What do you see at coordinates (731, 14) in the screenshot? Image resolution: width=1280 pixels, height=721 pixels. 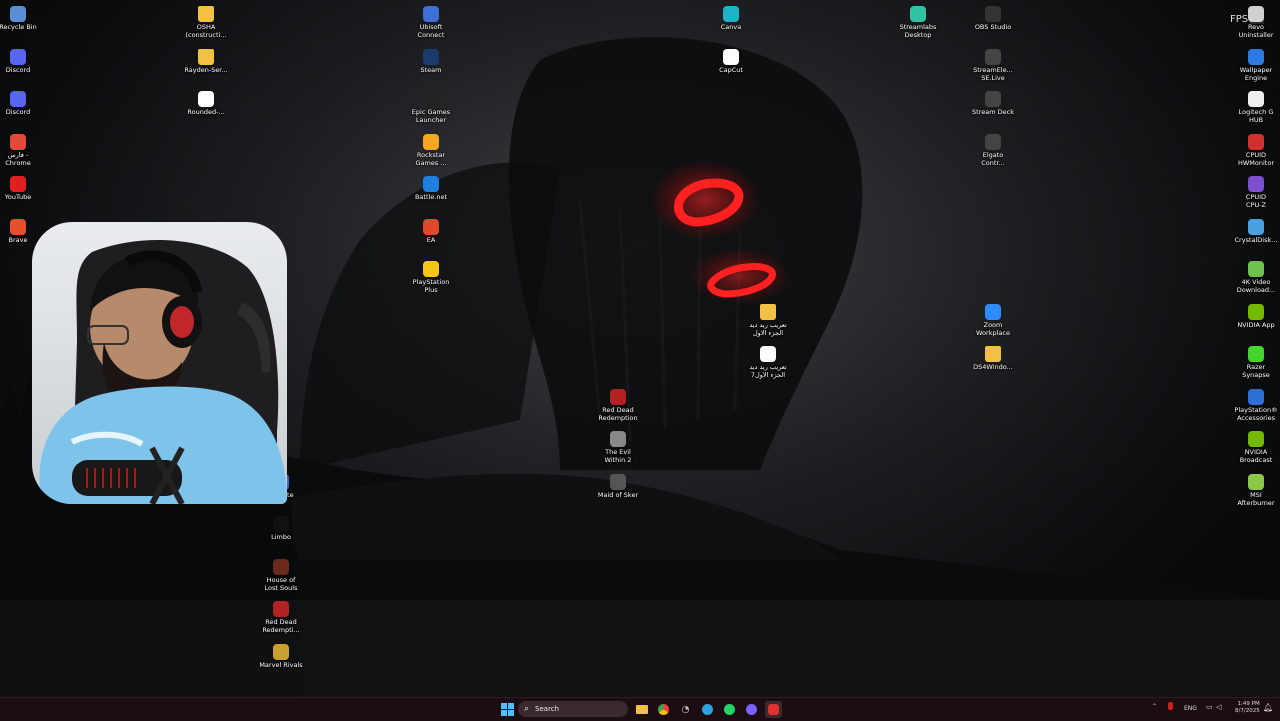 I see `canva-icon` at bounding box center [731, 14].